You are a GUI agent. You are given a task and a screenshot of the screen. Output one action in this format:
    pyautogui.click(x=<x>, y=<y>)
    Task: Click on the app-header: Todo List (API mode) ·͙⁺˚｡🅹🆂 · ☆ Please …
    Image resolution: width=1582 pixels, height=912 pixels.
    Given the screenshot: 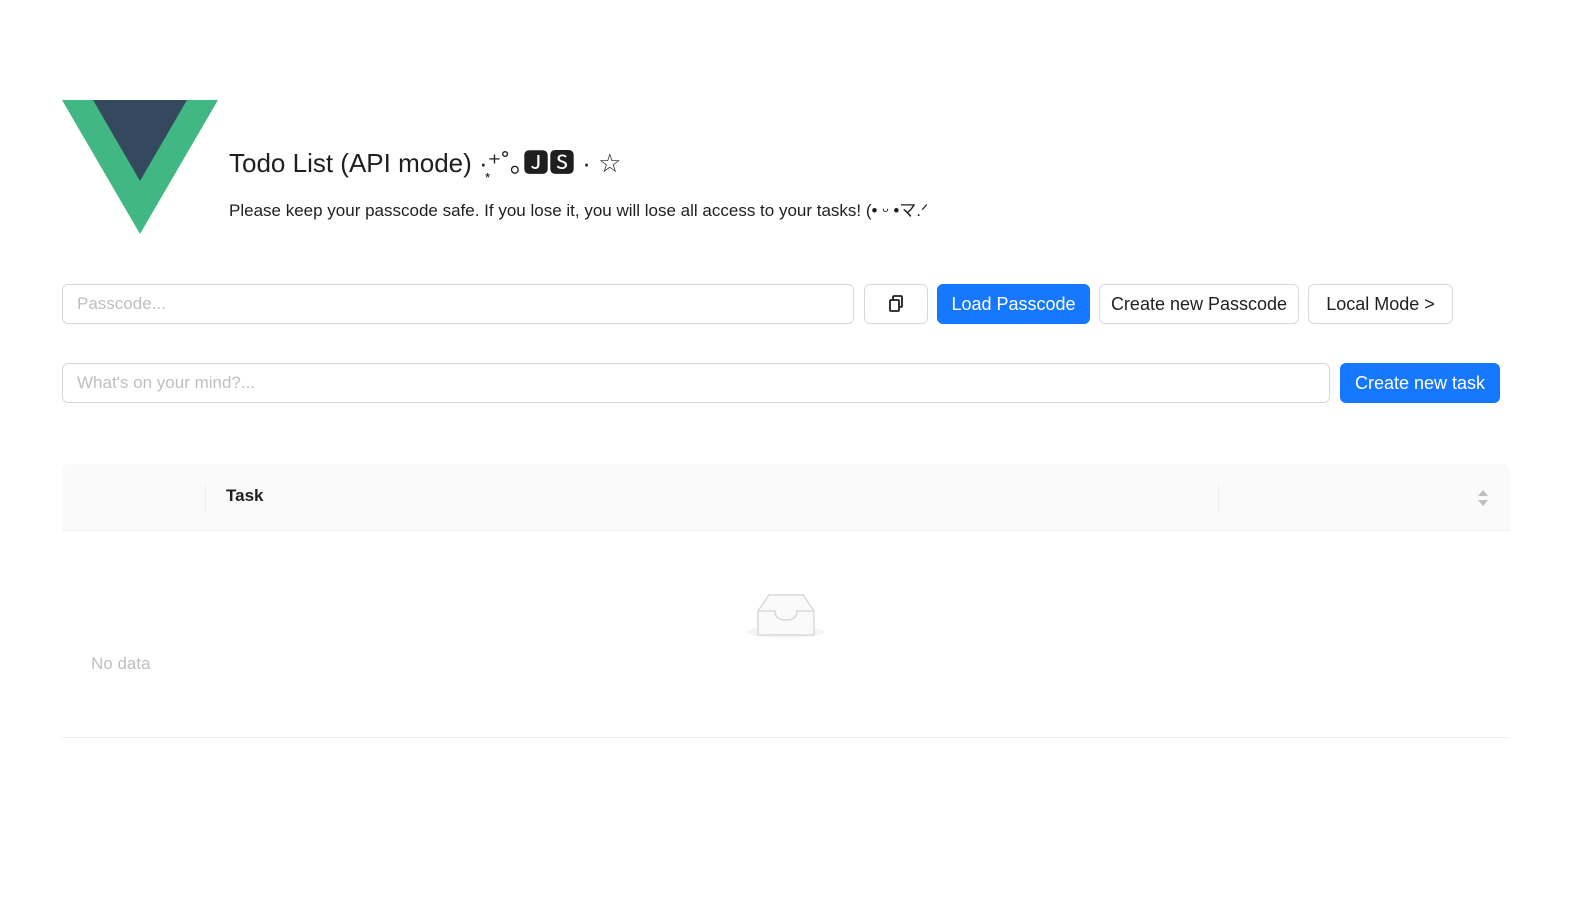 What is the action you would take?
    pyautogui.click(x=512, y=167)
    